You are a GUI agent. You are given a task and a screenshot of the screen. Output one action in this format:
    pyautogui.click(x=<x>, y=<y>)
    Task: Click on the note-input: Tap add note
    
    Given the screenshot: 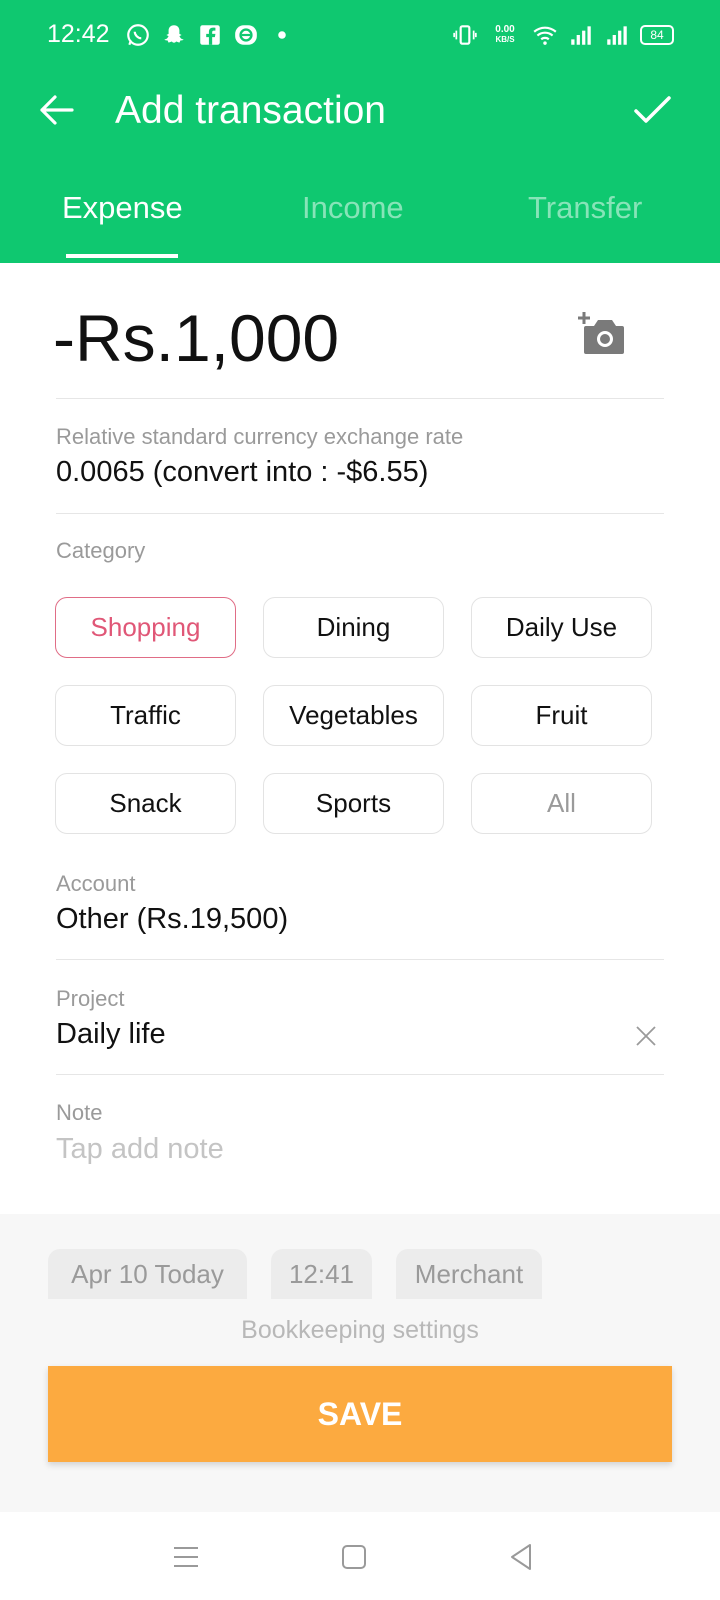 What is the action you would take?
    pyautogui.click(x=140, y=1149)
    